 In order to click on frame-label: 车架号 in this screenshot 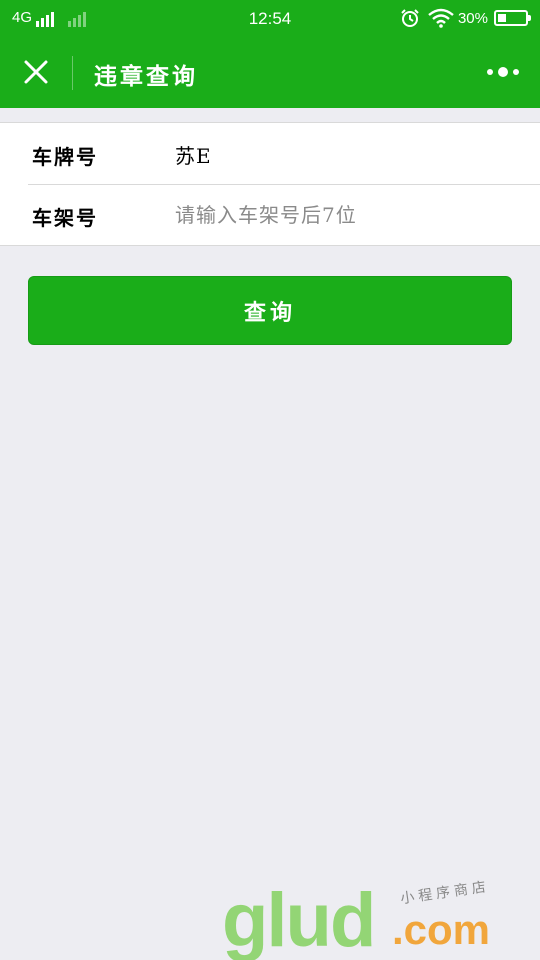, I will do `click(65, 218)`.